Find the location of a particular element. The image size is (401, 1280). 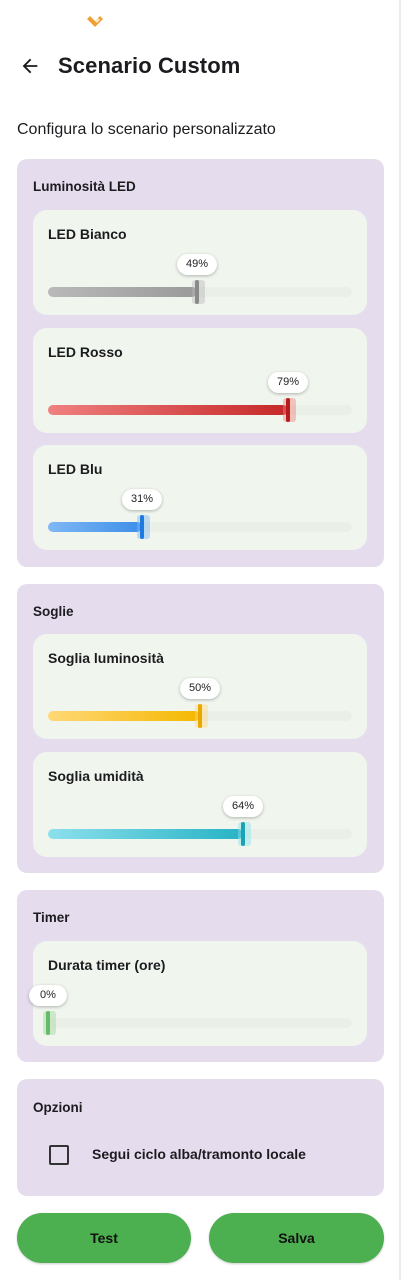

slider-value-bubble: 31% is located at coordinates (142, 499).